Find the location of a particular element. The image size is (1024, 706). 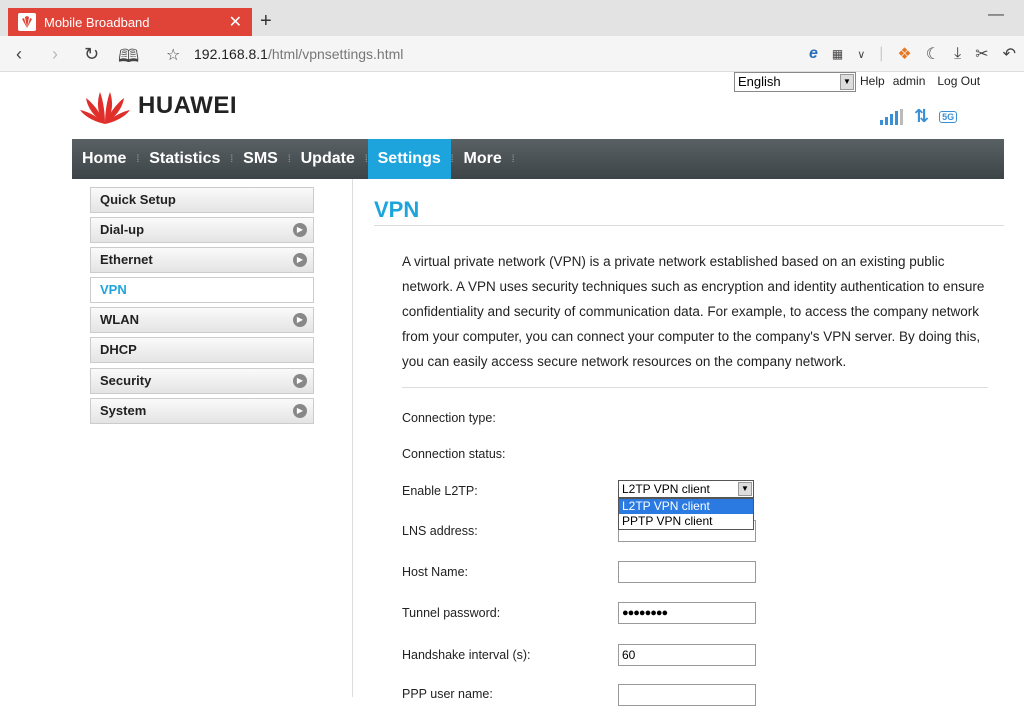

network-type-badge: 5G is located at coordinates (948, 116).